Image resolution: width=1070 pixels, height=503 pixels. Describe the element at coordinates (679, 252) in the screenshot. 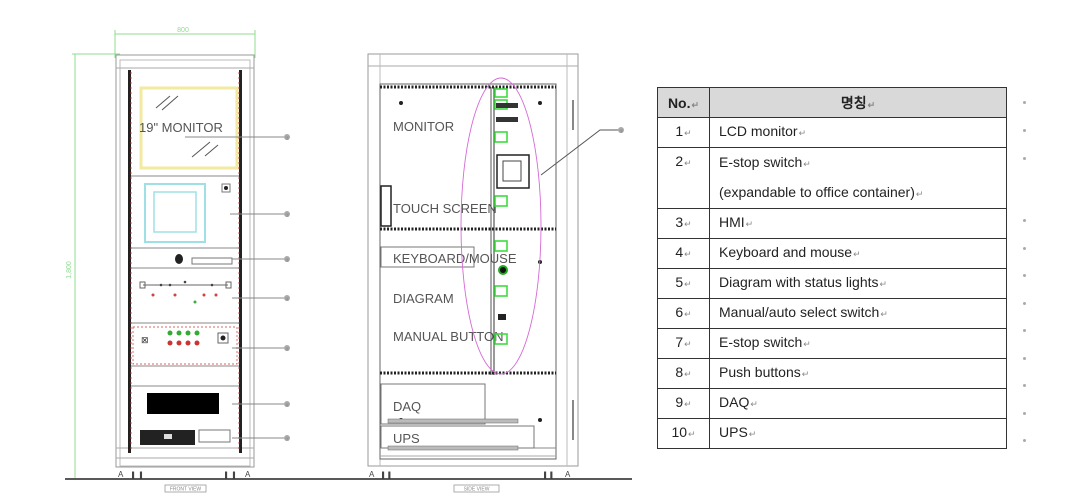

I see `row-number: 4` at that location.